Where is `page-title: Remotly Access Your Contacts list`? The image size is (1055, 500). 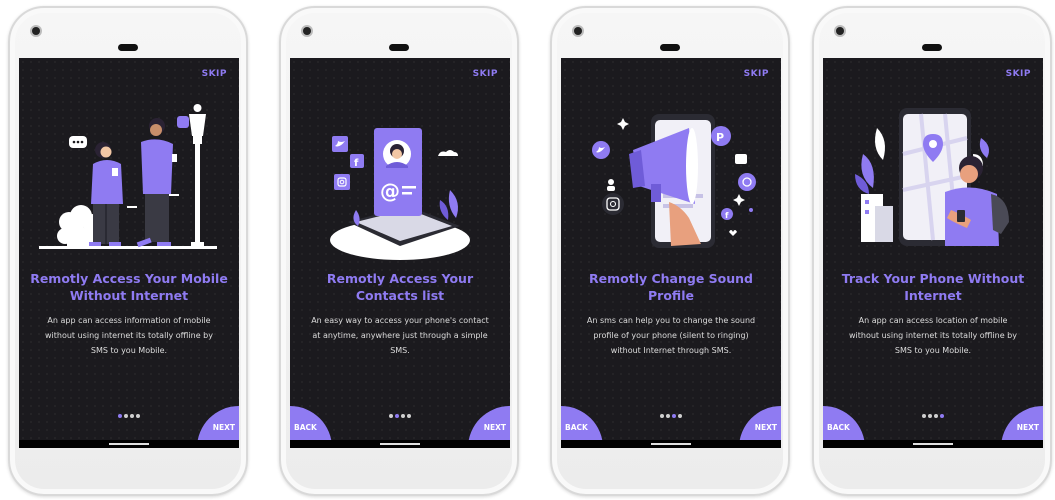
page-title: Remotly Access Your Contacts list is located at coordinates (400, 287).